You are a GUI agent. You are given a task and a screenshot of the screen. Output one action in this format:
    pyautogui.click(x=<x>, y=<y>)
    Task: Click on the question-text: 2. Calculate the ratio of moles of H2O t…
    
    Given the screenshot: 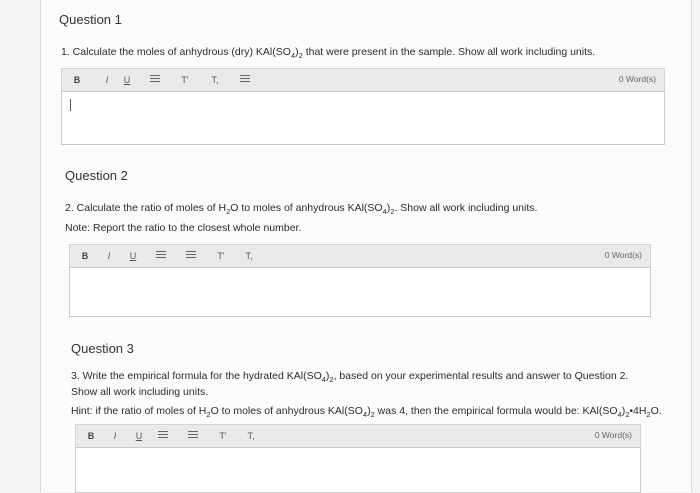 What is the action you would take?
    pyautogui.click(x=301, y=209)
    